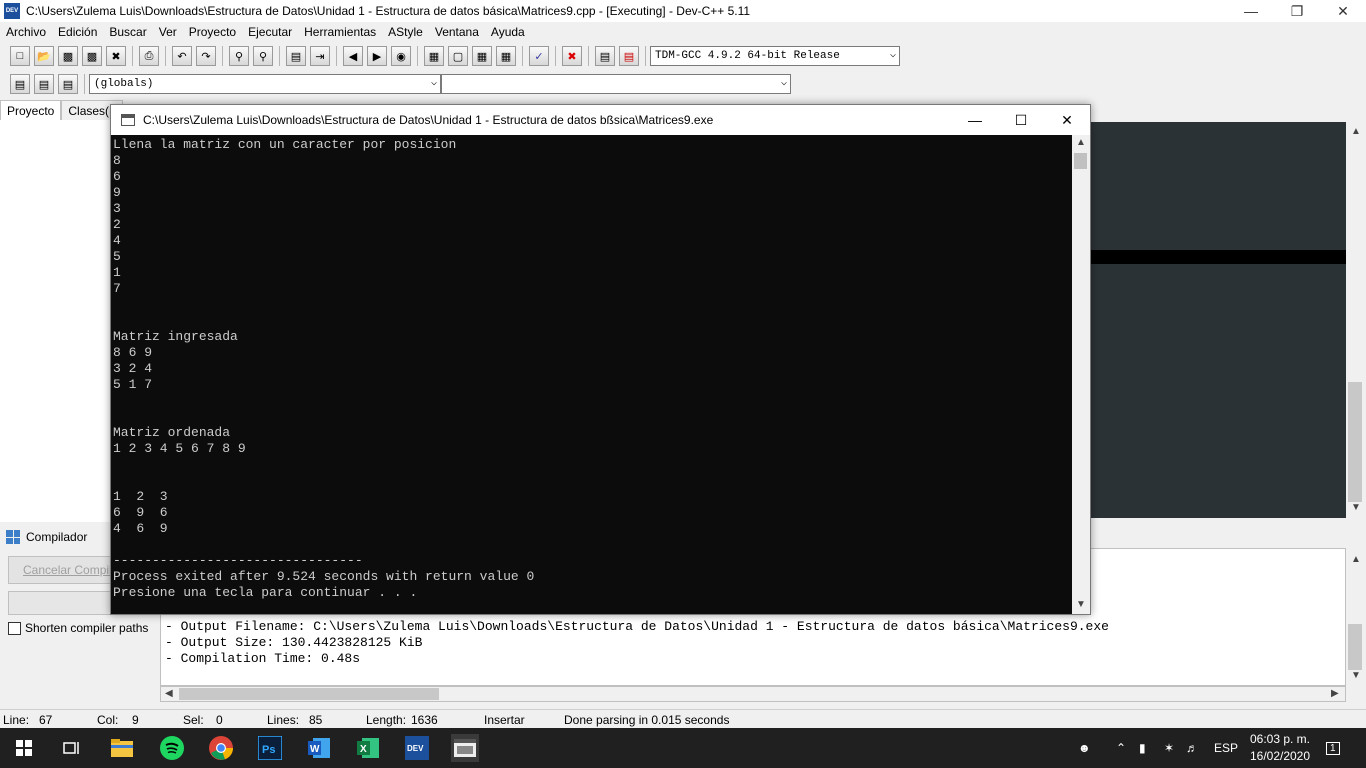 The height and width of the screenshot is (768, 1366). I want to click on check-syntax-icon: ✓, so click(539, 56).